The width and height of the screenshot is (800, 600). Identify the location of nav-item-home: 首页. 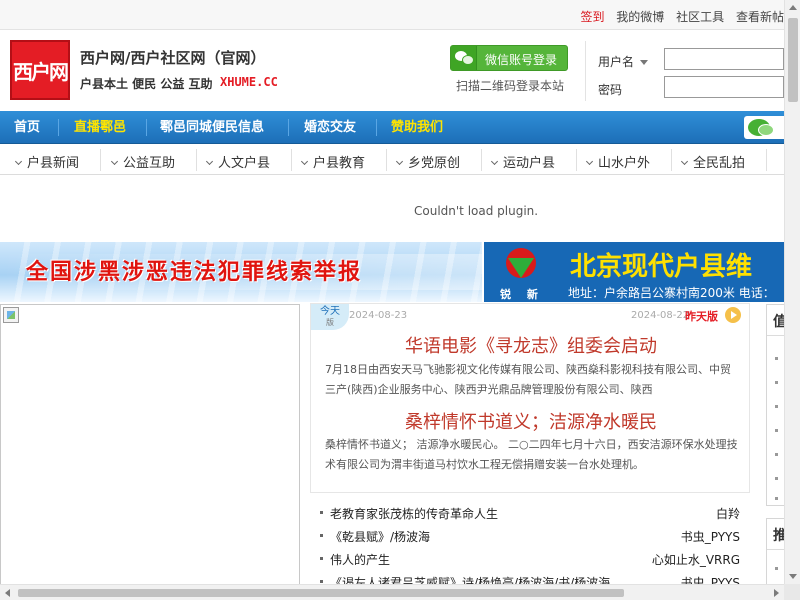
(27, 127).